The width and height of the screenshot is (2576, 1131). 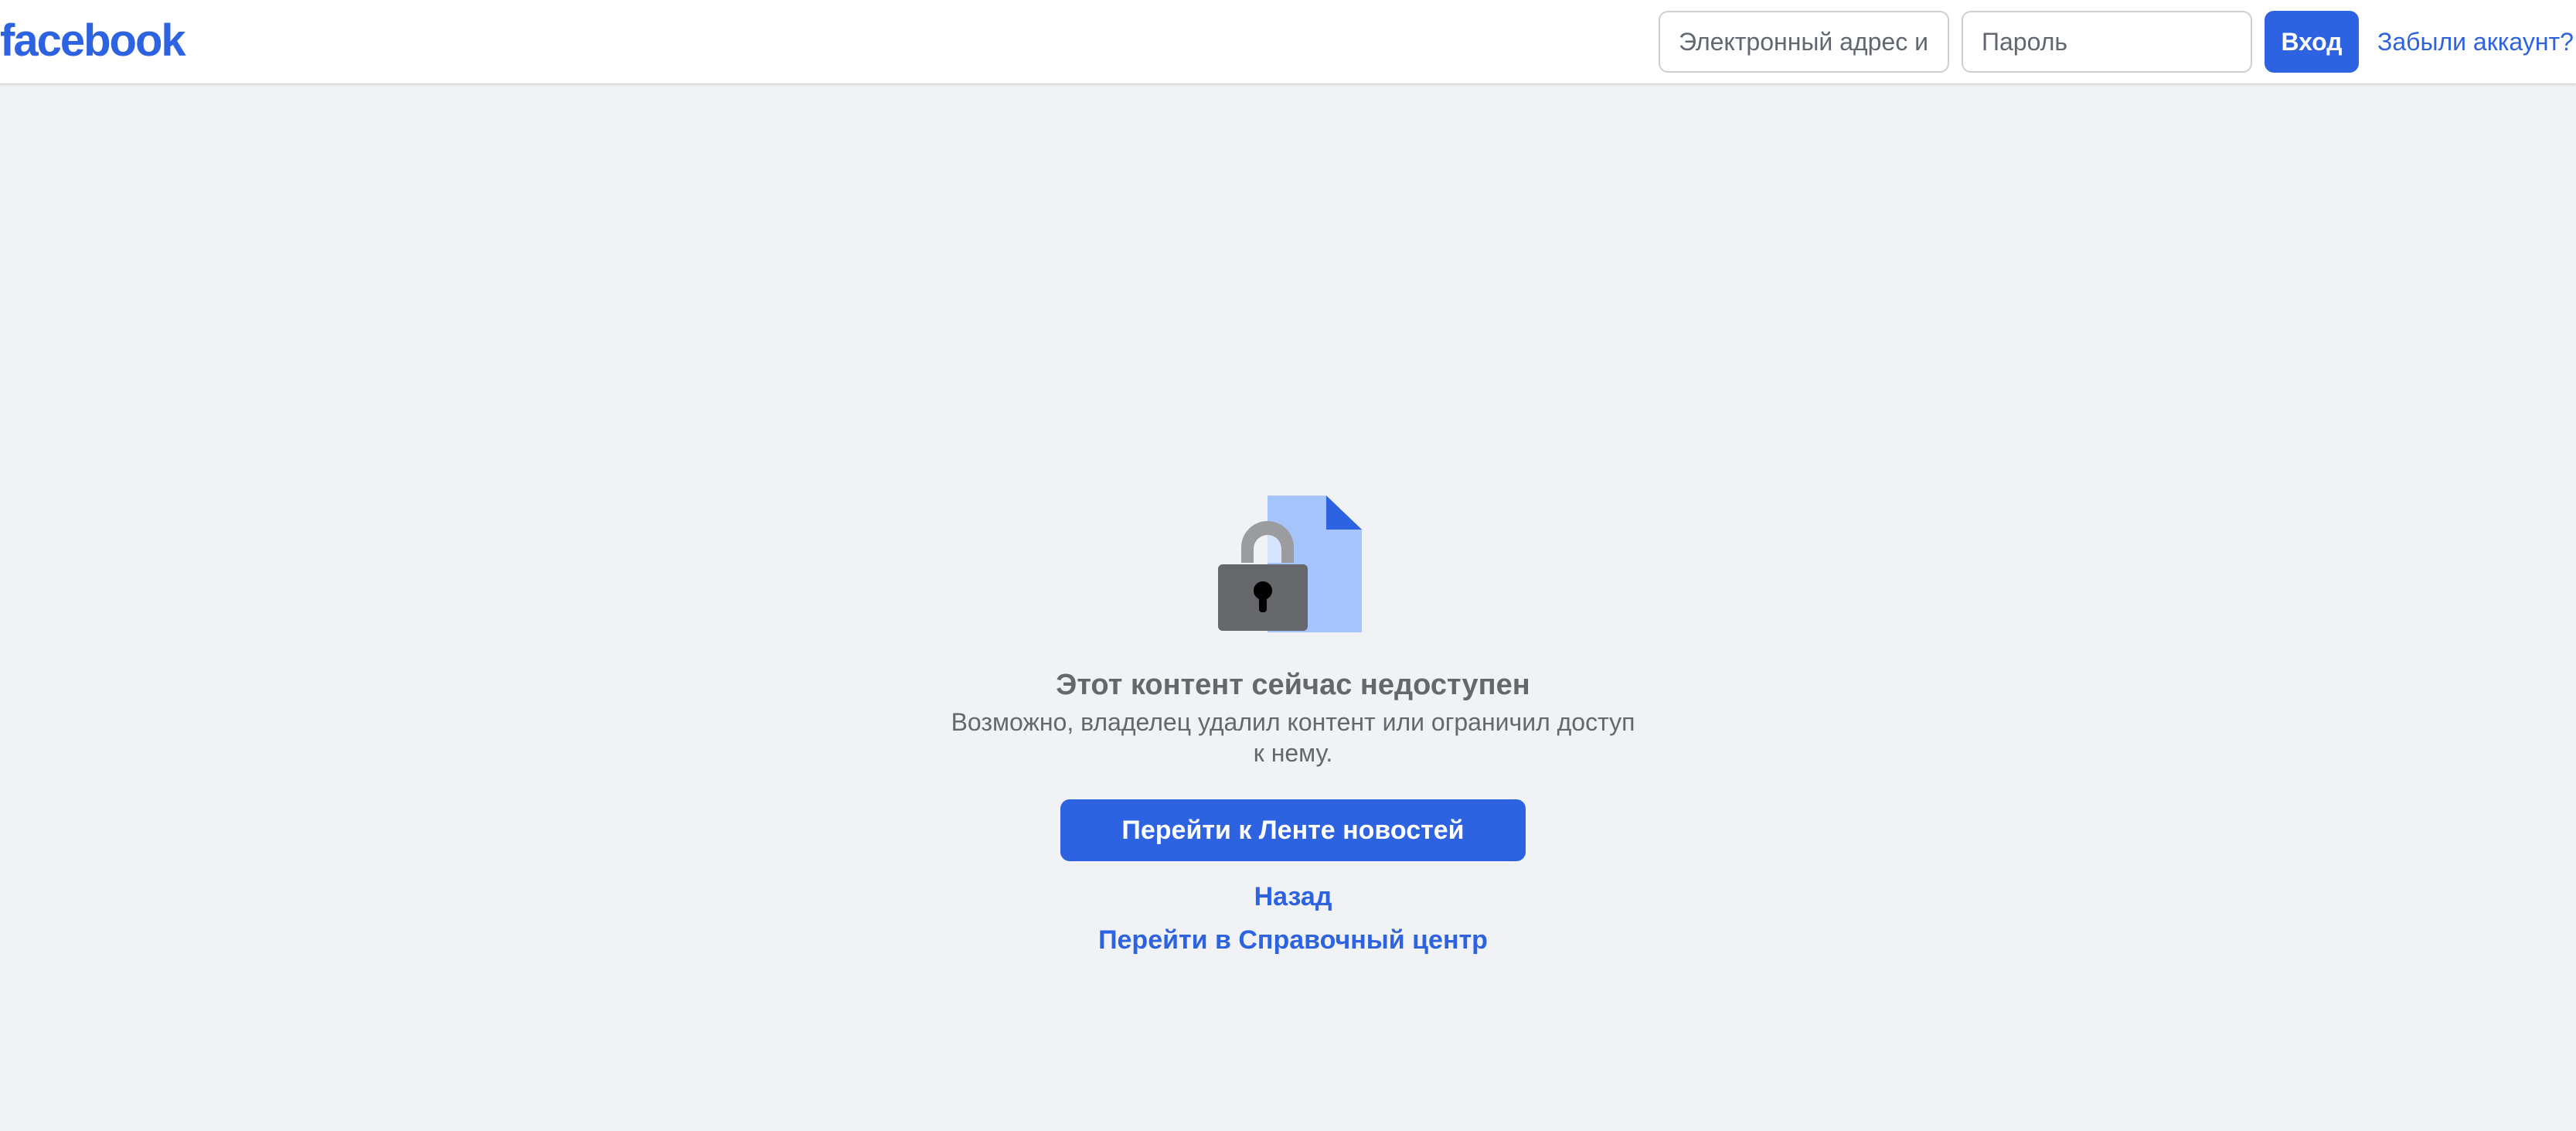 What do you see at coordinates (2107, 42) in the screenshot?
I see `password-input` at bounding box center [2107, 42].